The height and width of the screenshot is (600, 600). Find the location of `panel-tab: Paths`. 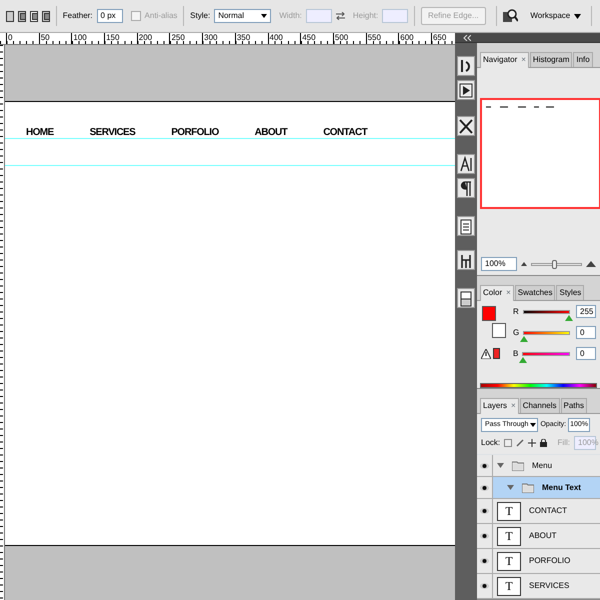

panel-tab: Paths is located at coordinates (573, 405).